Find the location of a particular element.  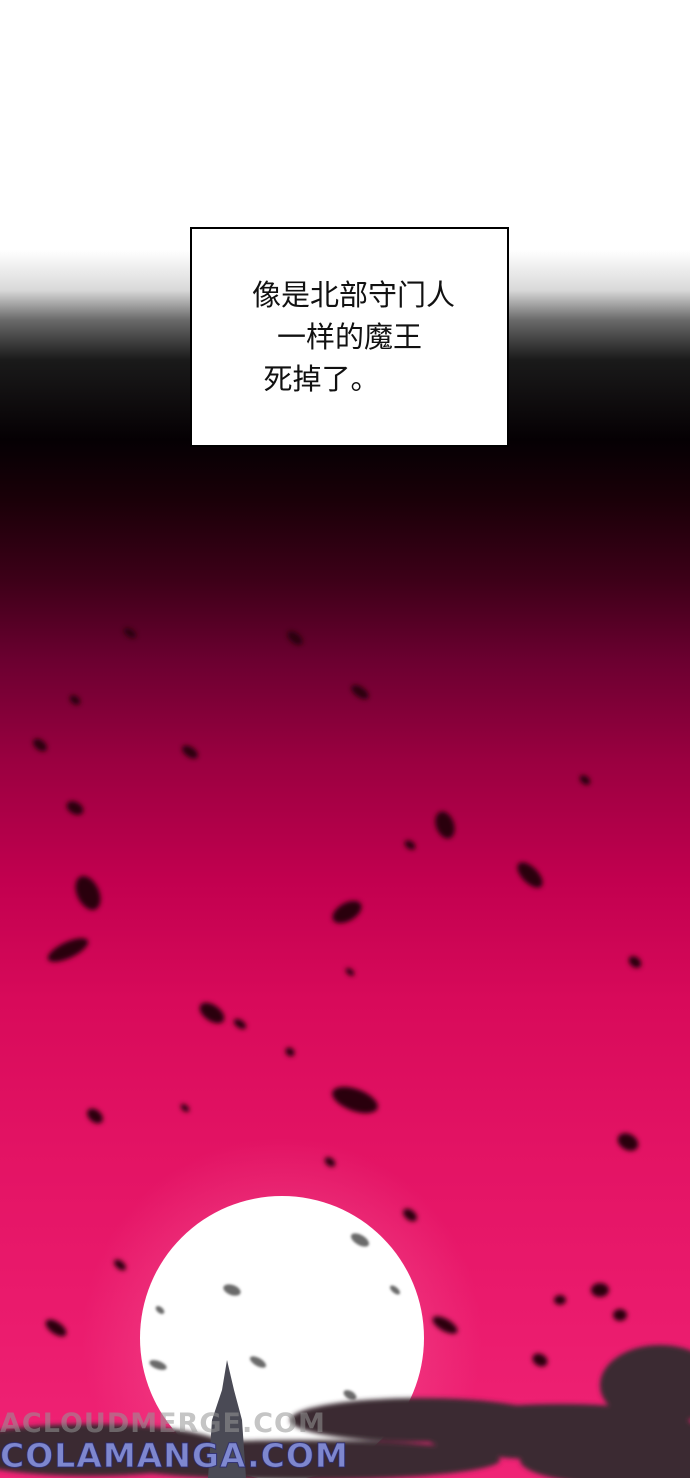

narration-box: 像是北部守门人 一样的魔王 死掉了。 is located at coordinates (349, 337).